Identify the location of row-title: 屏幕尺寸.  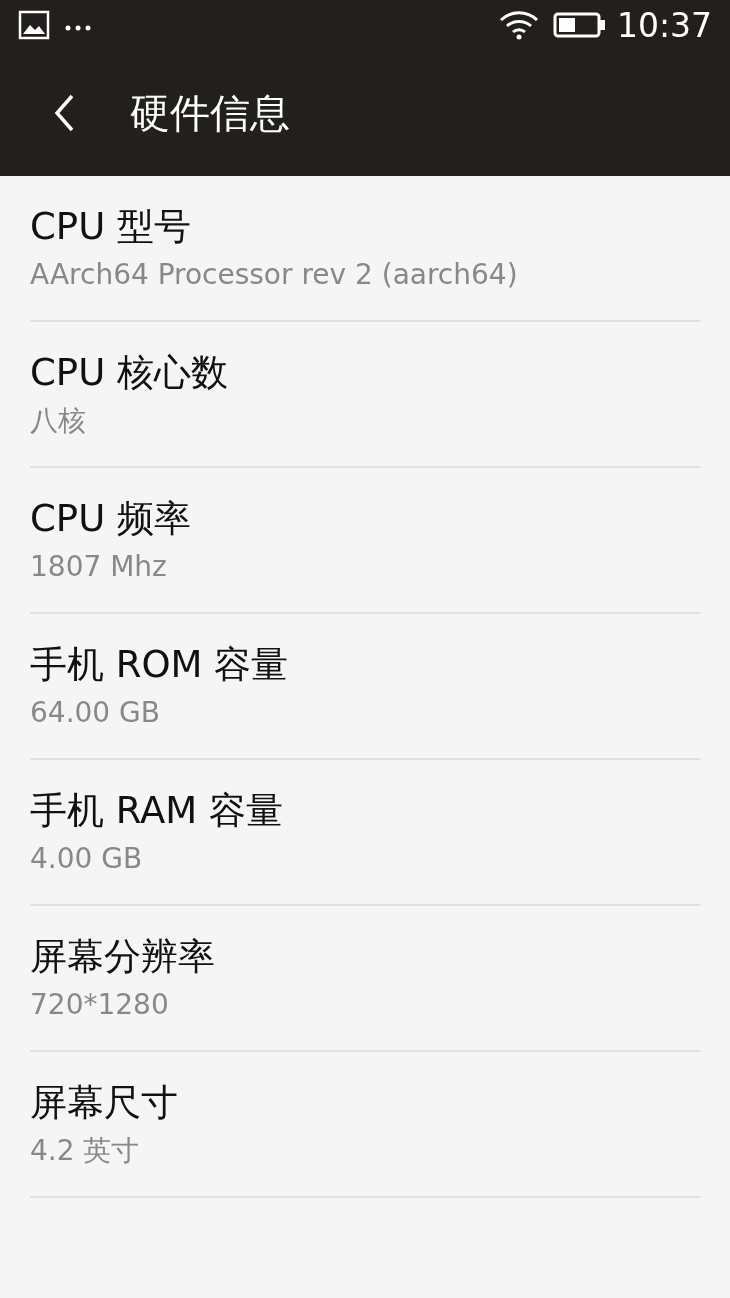
(104, 1103).